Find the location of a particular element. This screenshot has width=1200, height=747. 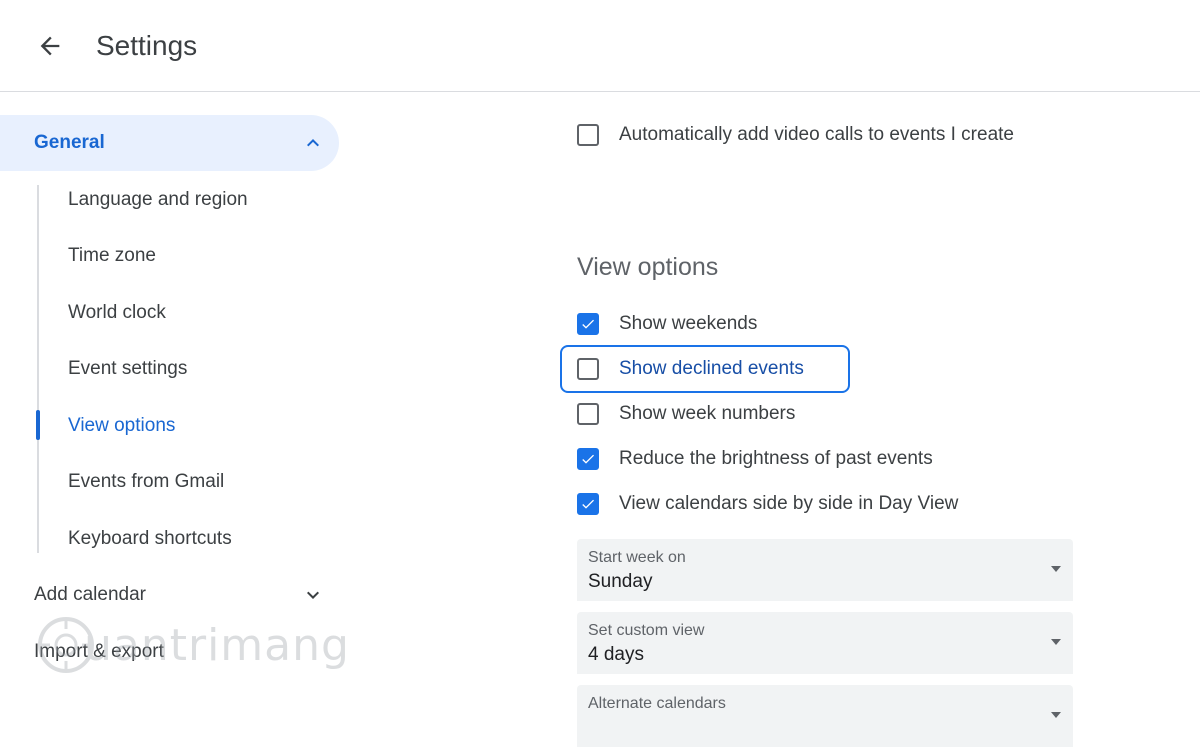

sidebar-item-import-export: Import & export is located at coordinates (99, 652).